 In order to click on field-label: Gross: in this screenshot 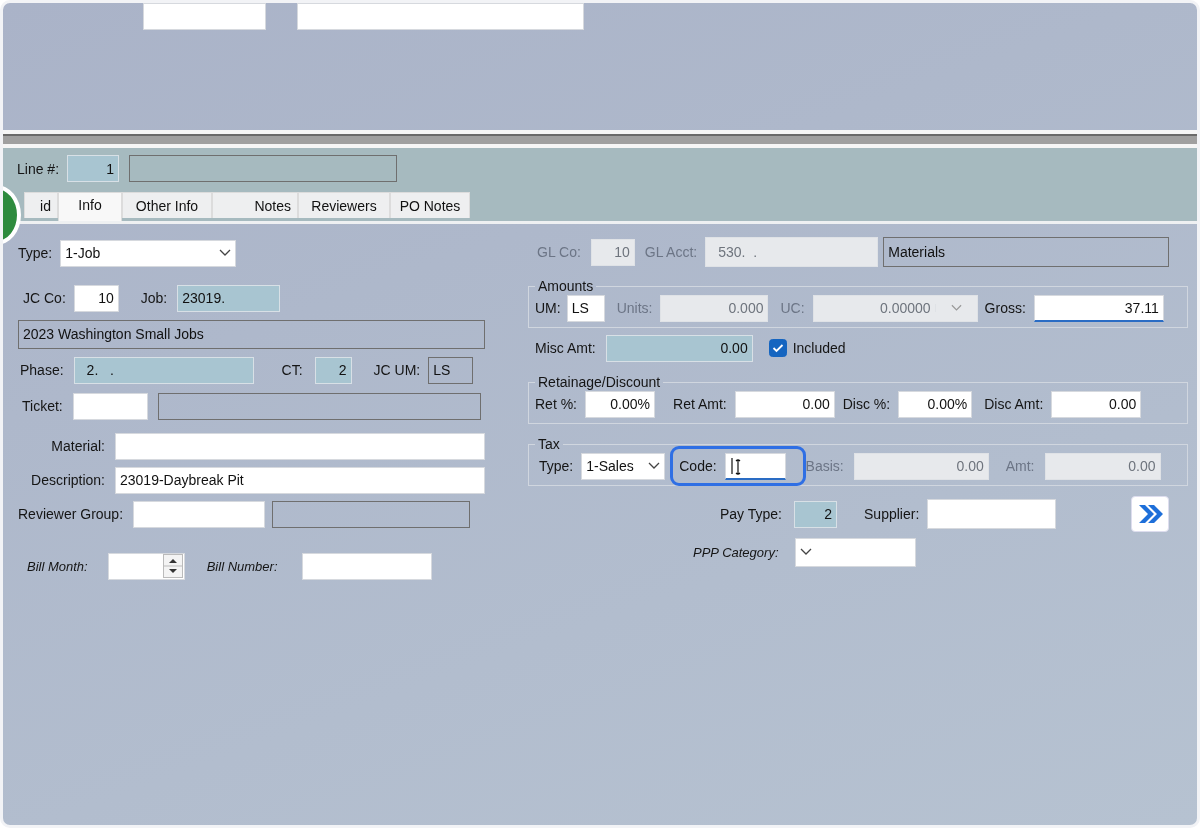, I will do `click(1005, 308)`.